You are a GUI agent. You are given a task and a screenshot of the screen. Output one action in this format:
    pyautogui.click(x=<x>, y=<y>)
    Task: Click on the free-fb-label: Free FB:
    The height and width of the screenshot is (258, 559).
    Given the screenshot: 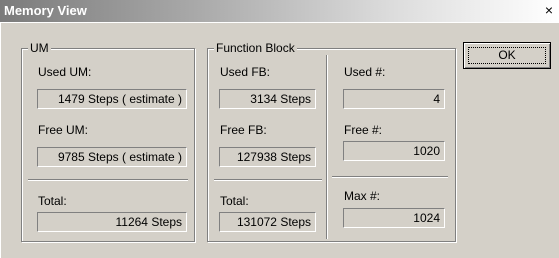 What is the action you would take?
    pyautogui.click(x=243, y=130)
    